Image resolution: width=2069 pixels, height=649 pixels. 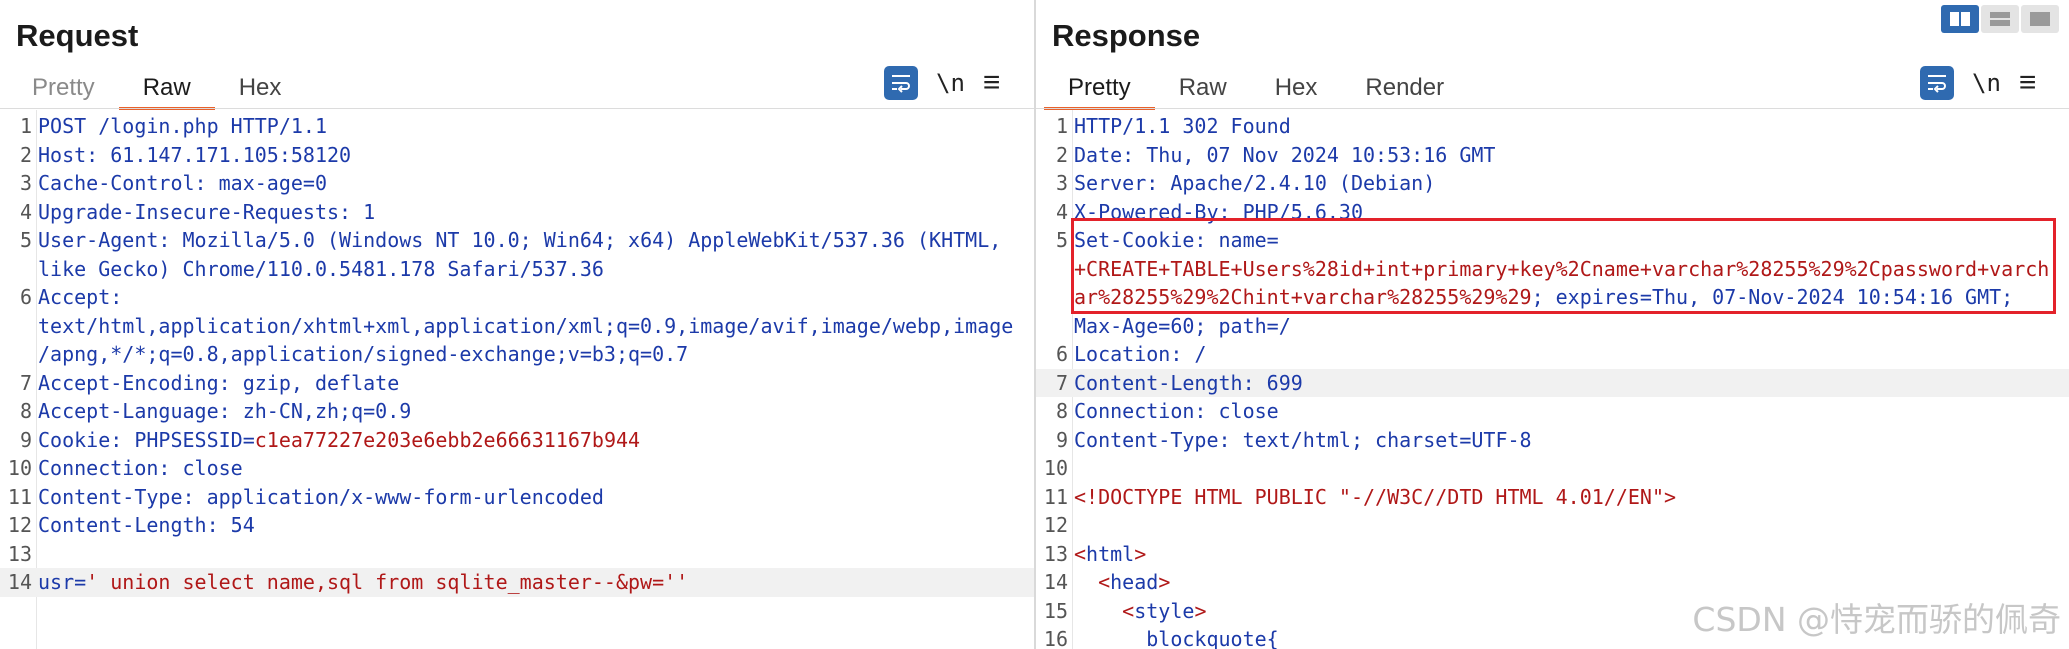 I want to click on request-menu-icon: ≡, so click(x=992, y=83).